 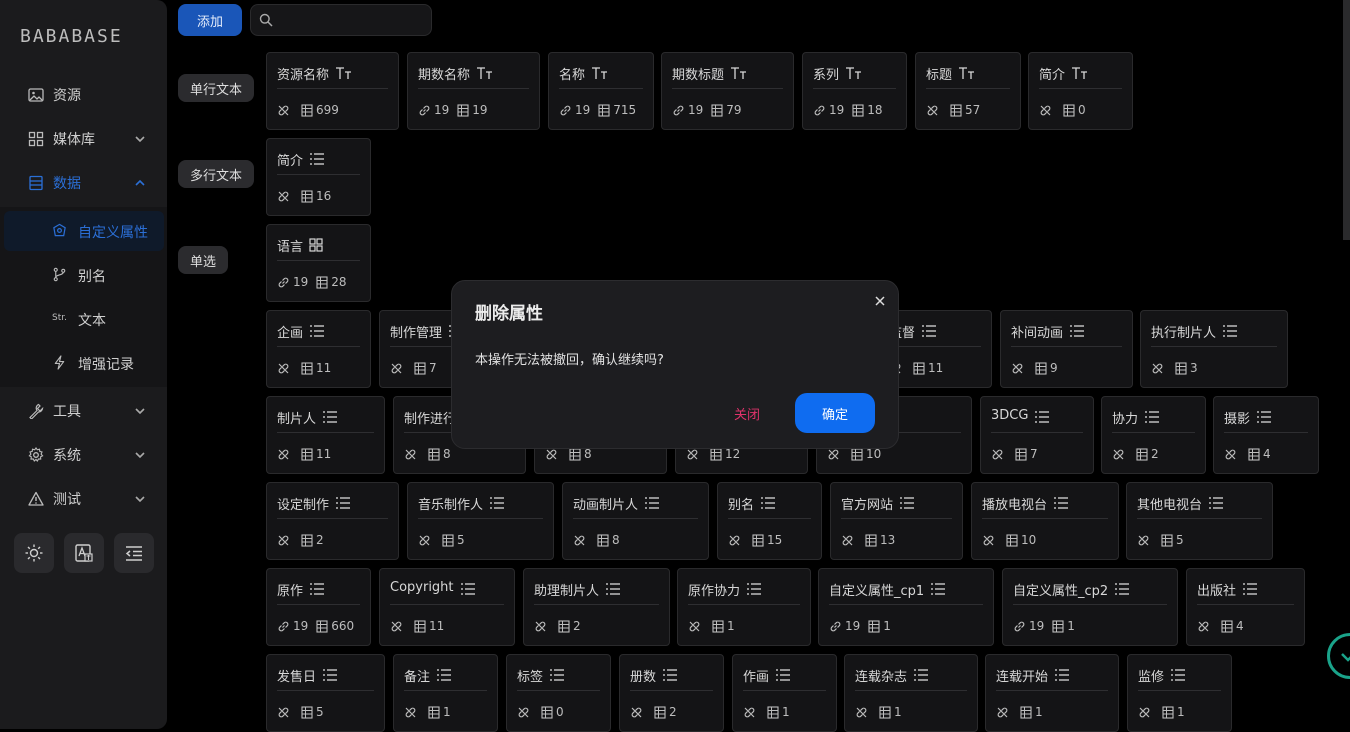 I want to click on chevron-down-icon, so click(x=1345, y=657).